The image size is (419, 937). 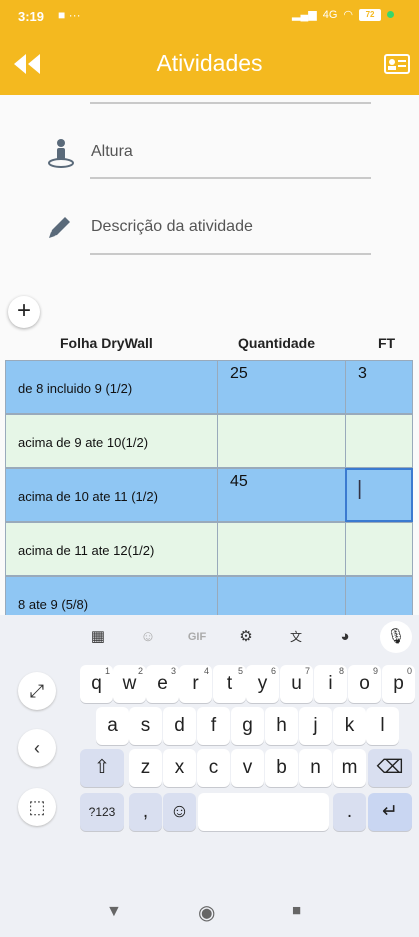 What do you see at coordinates (179, 768) in the screenshot?
I see `key-x: x` at bounding box center [179, 768].